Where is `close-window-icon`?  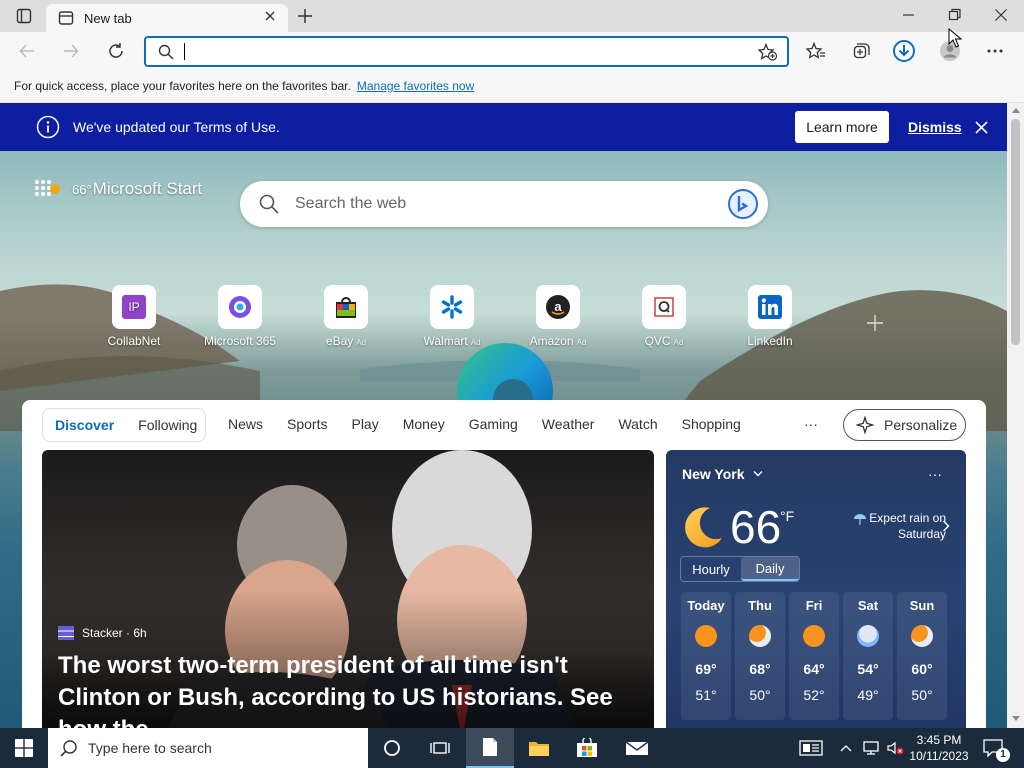
close-window-icon is located at coordinates (1001, 15).